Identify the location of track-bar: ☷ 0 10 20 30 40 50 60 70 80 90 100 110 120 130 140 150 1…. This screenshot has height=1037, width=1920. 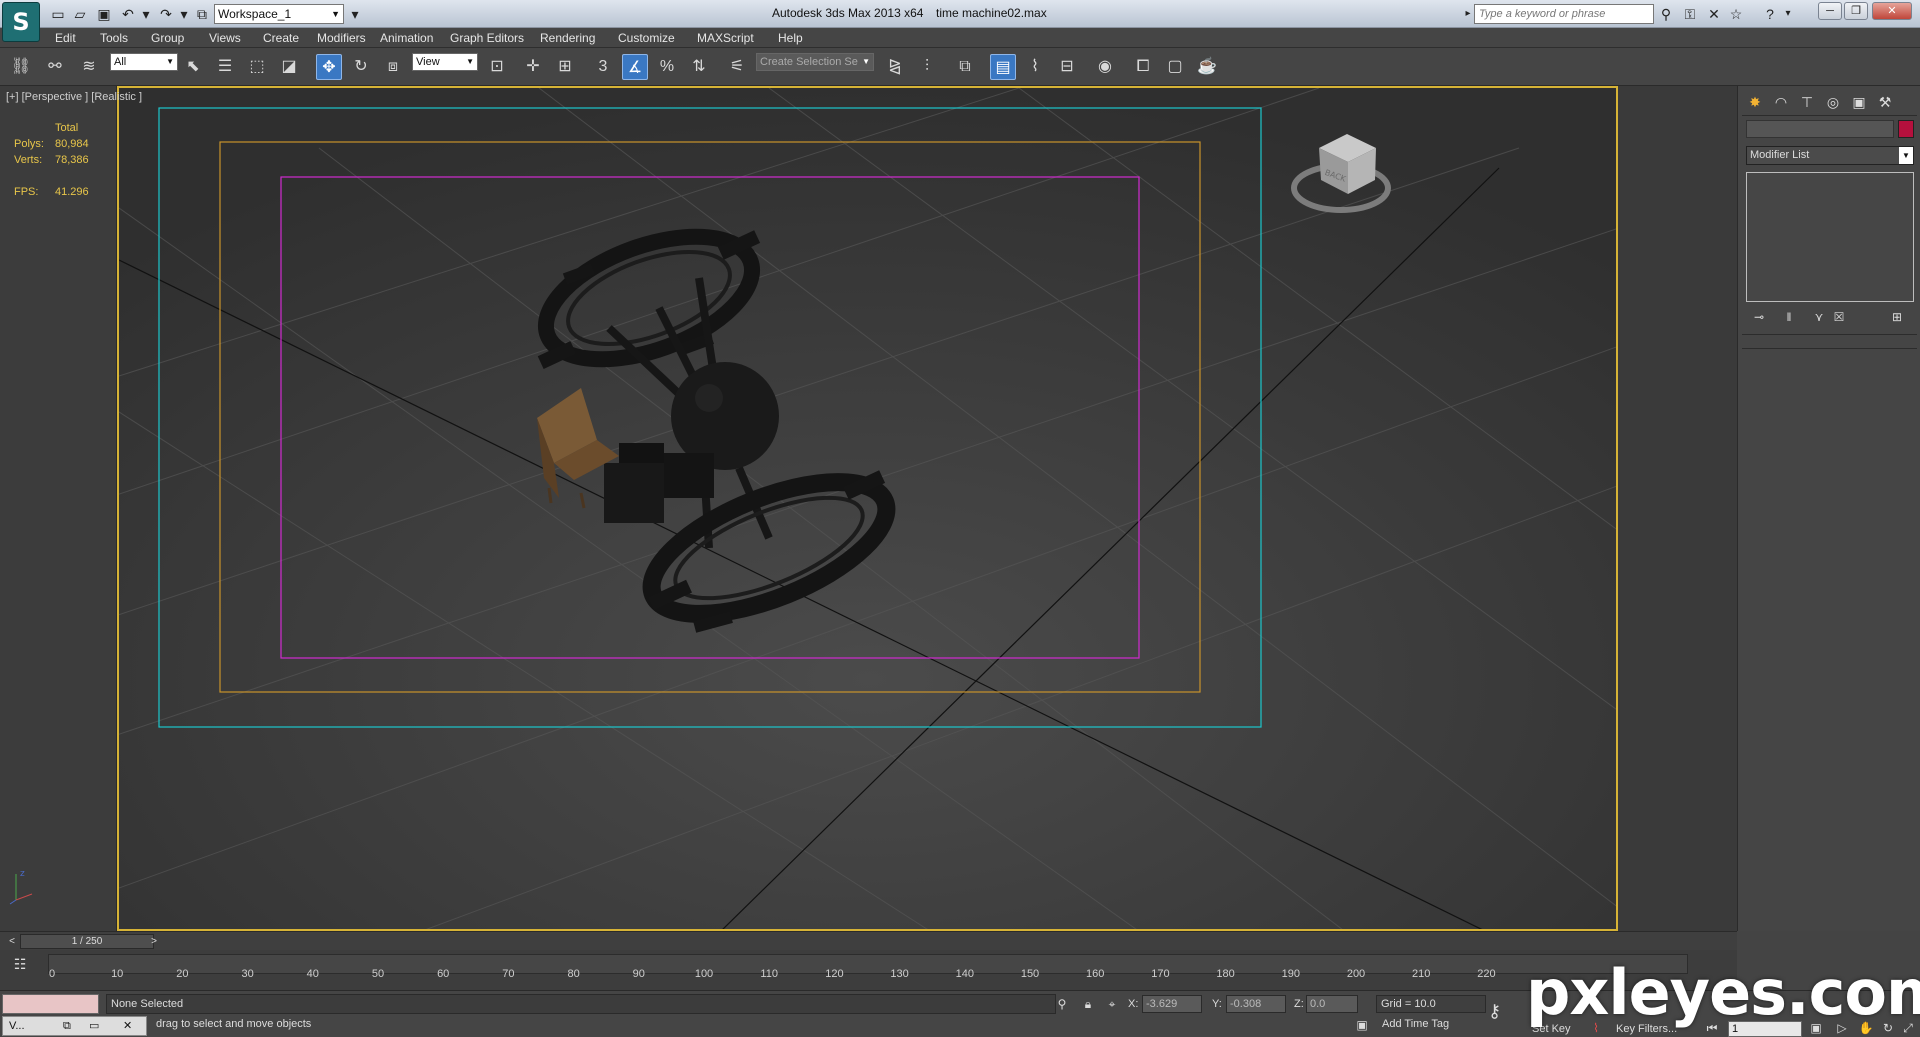
(868, 970).